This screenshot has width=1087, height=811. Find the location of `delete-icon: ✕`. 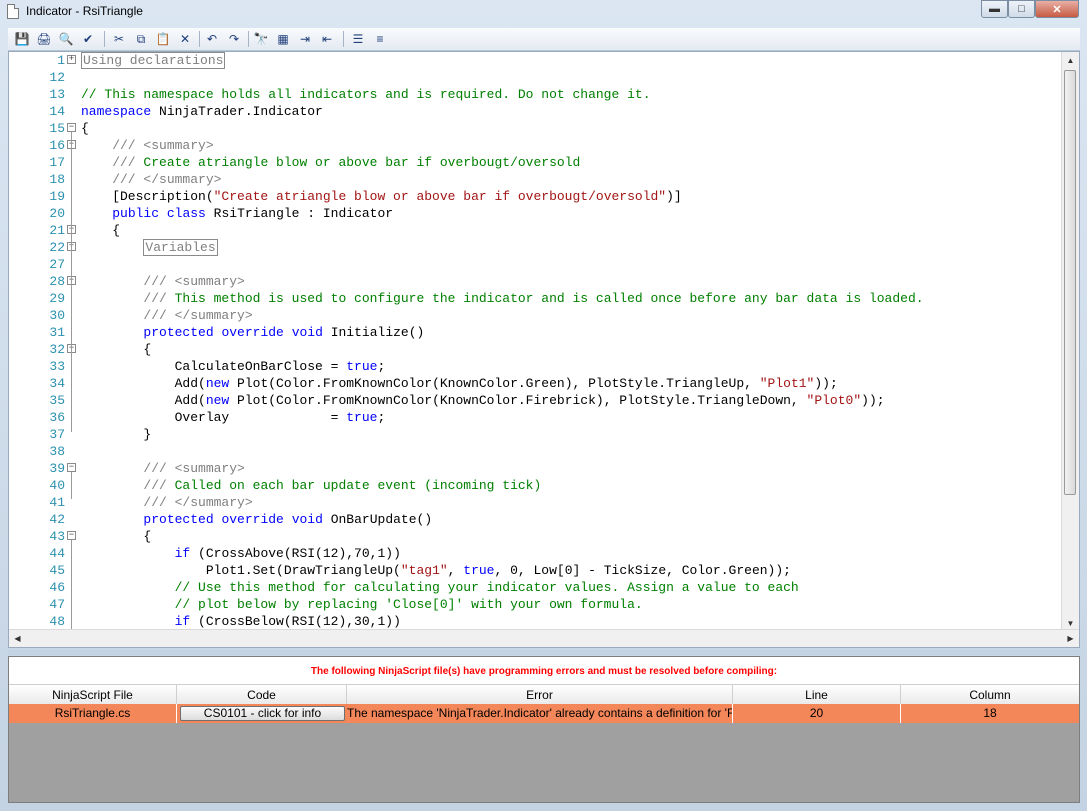

delete-icon: ✕ is located at coordinates (185, 39).